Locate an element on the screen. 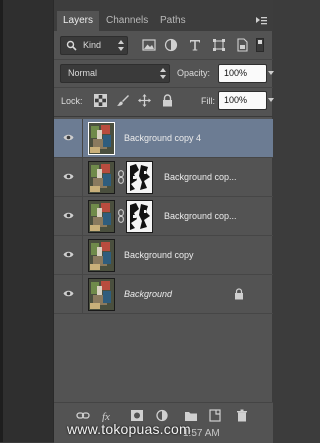 This screenshot has height=443, width=320. opacity-input: 100% is located at coordinates (246, 73).